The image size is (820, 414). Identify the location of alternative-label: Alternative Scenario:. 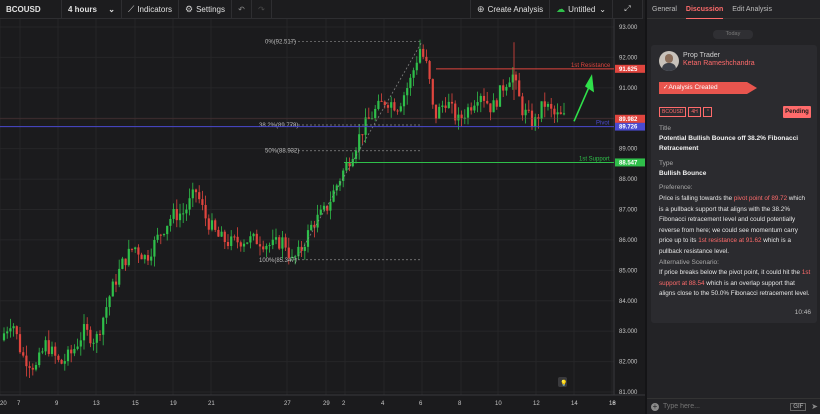
(689, 262).